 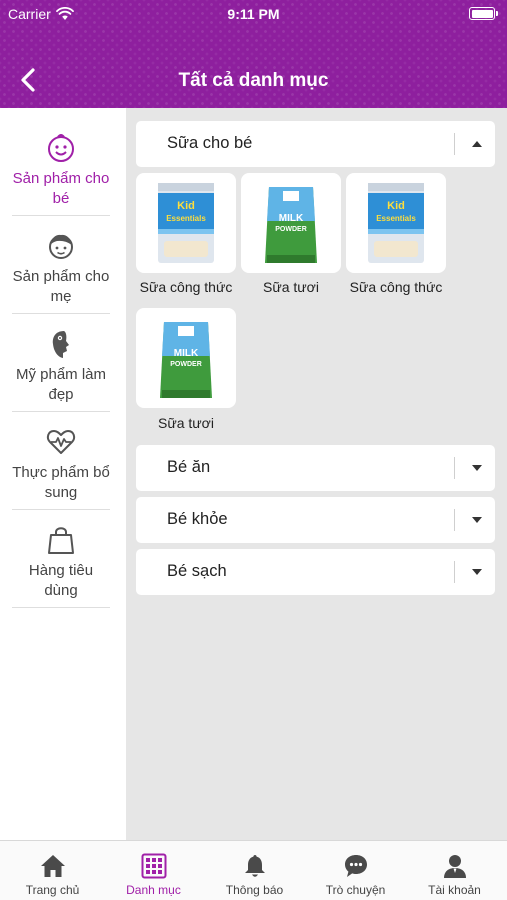 What do you see at coordinates (315, 572) in the screenshot?
I see `category-header-be-sach: Bé sạch` at bounding box center [315, 572].